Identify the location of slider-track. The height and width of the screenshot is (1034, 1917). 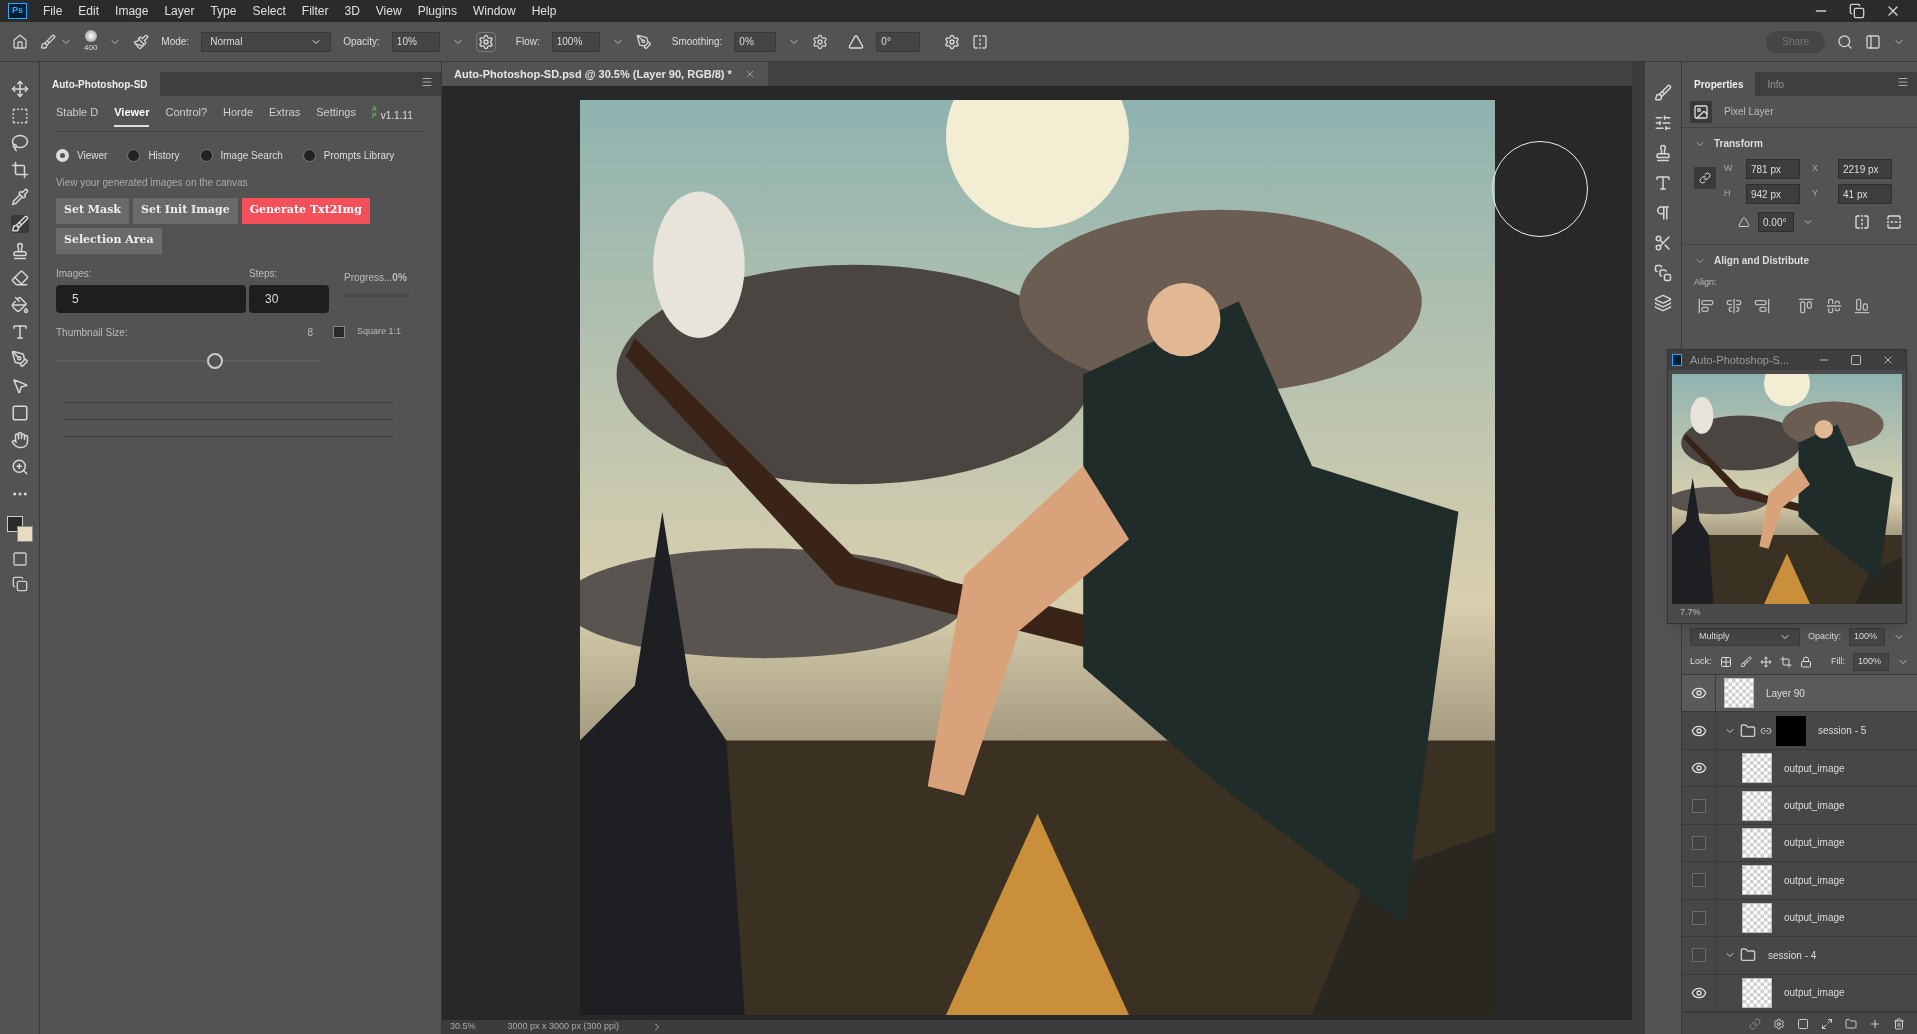
(188, 360).